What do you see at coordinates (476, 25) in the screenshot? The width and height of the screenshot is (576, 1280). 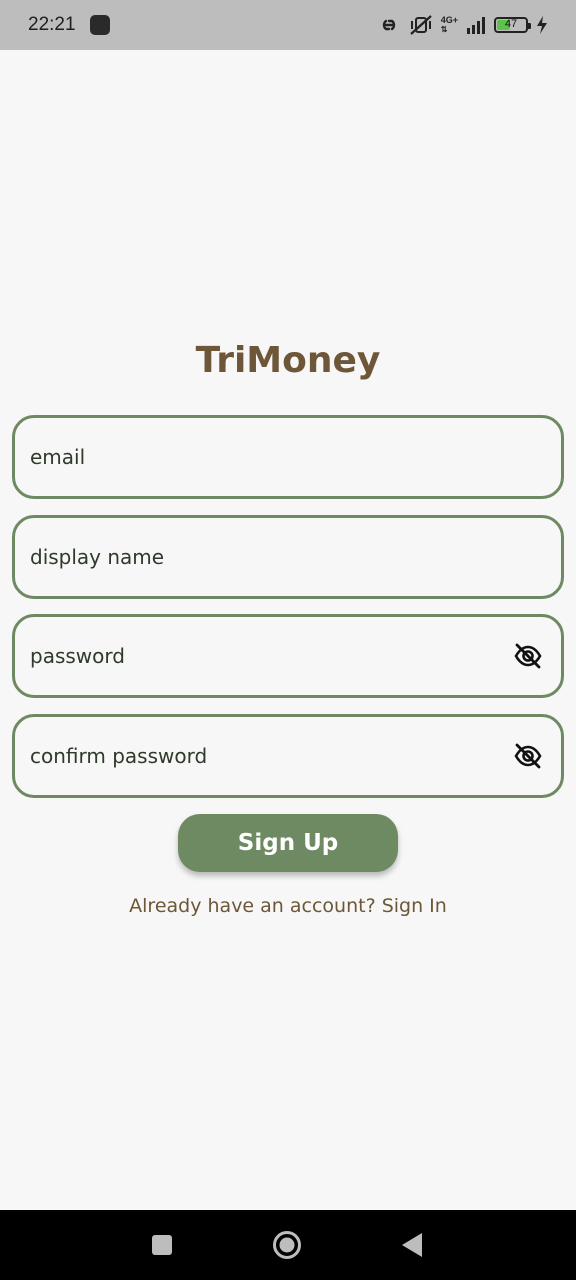 I see `signal-icon` at bounding box center [476, 25].